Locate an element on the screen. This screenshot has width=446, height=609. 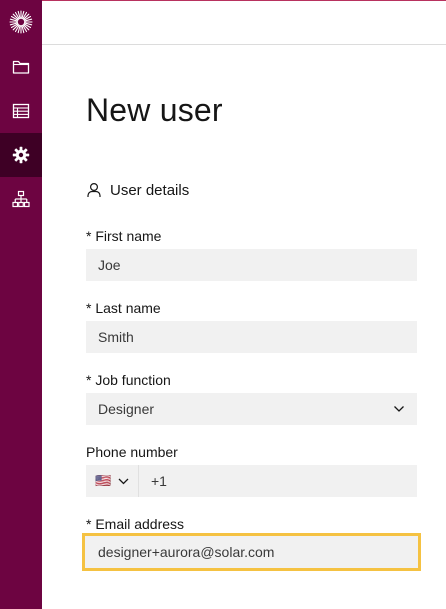
job-function-select: Designer is located at coordinates (251, 409).